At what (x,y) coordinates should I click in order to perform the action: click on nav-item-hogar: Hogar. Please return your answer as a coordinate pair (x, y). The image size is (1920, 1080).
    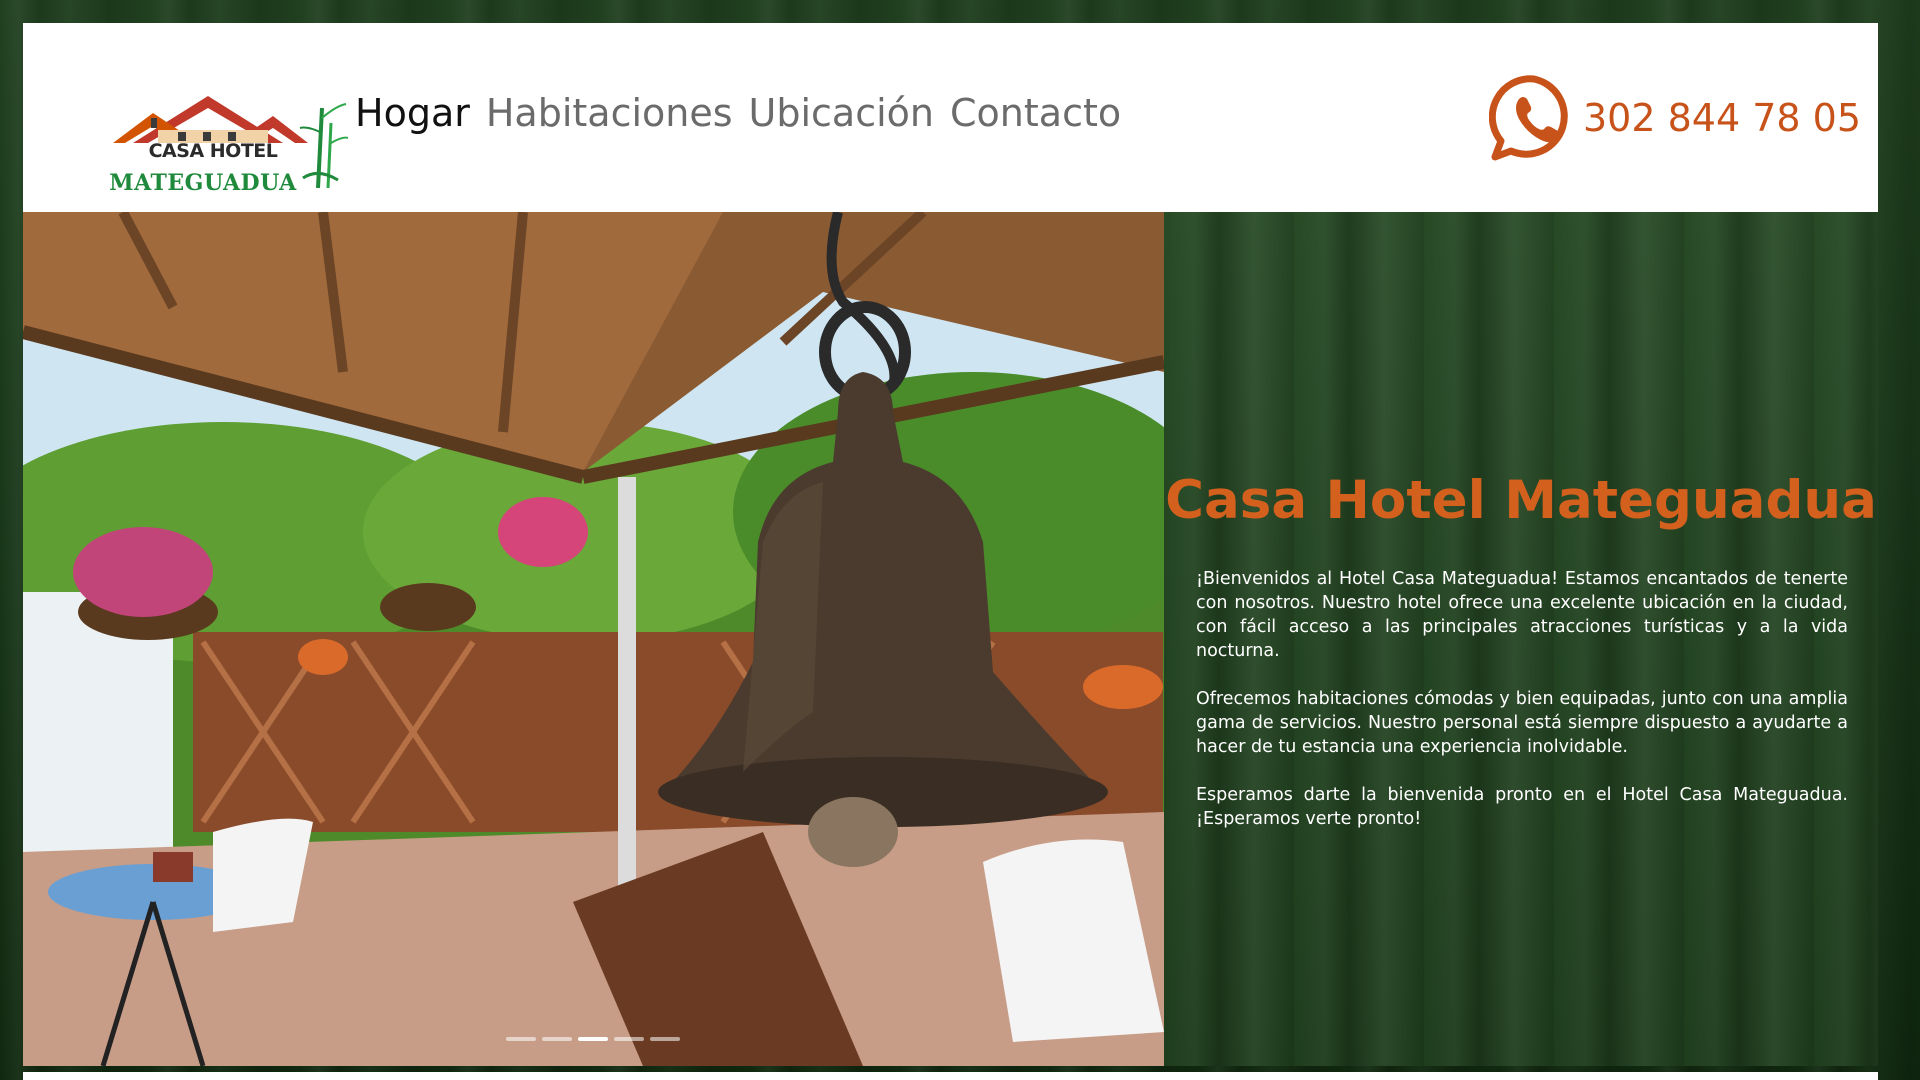
    Looking at the image, I should click on (412, 113).